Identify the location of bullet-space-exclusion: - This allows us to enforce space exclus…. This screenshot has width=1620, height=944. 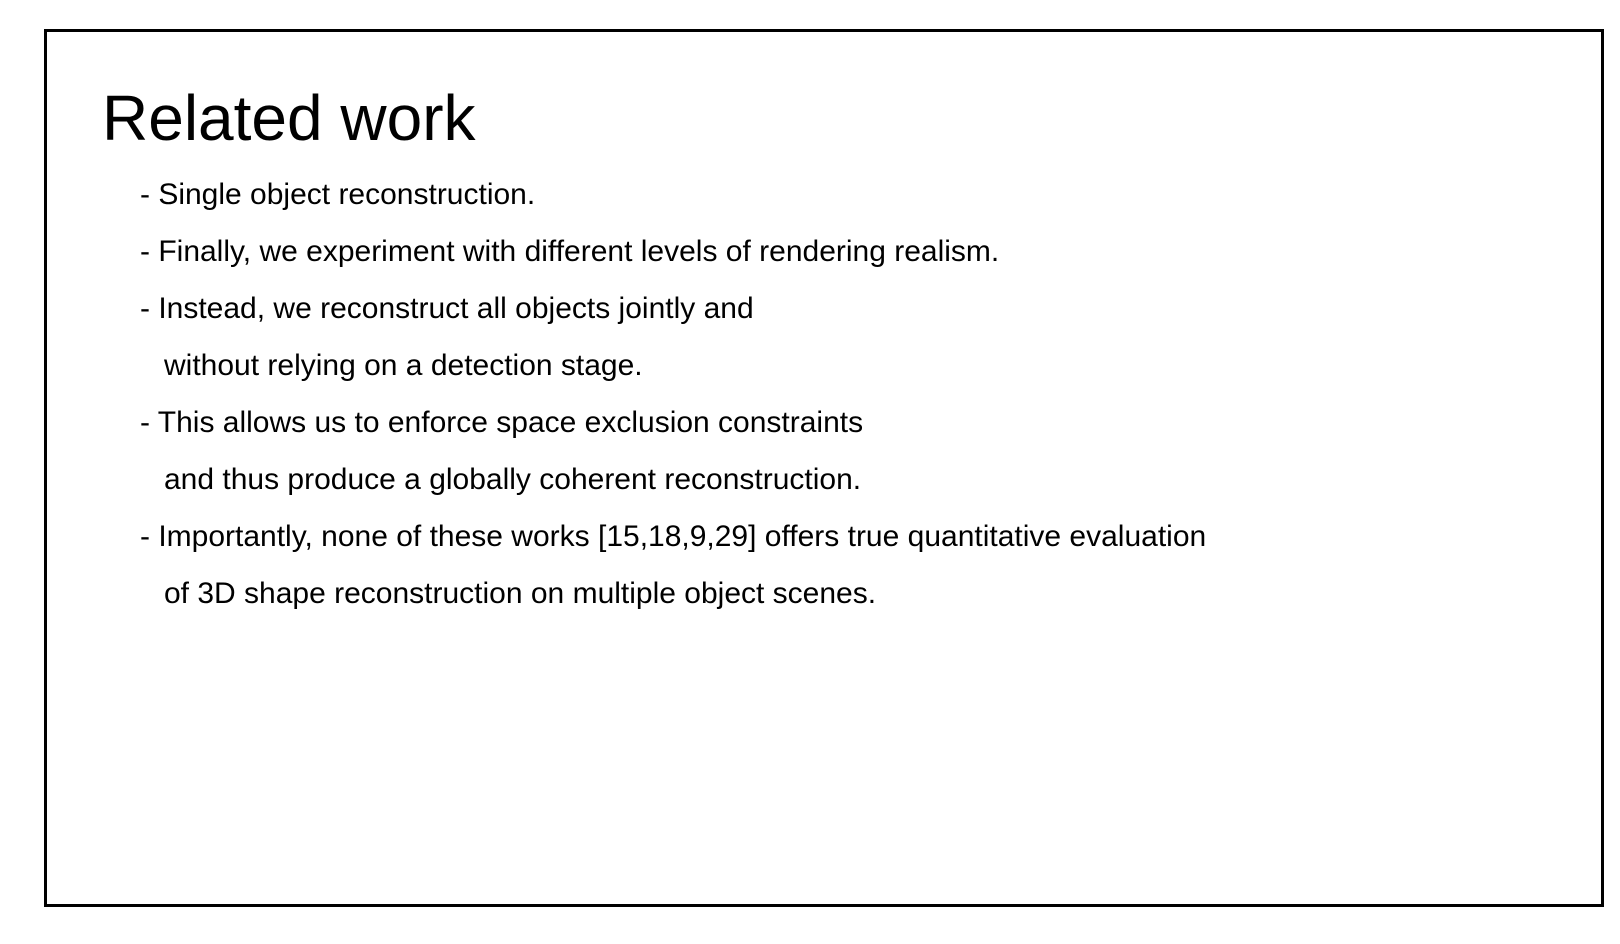
(502, 422).